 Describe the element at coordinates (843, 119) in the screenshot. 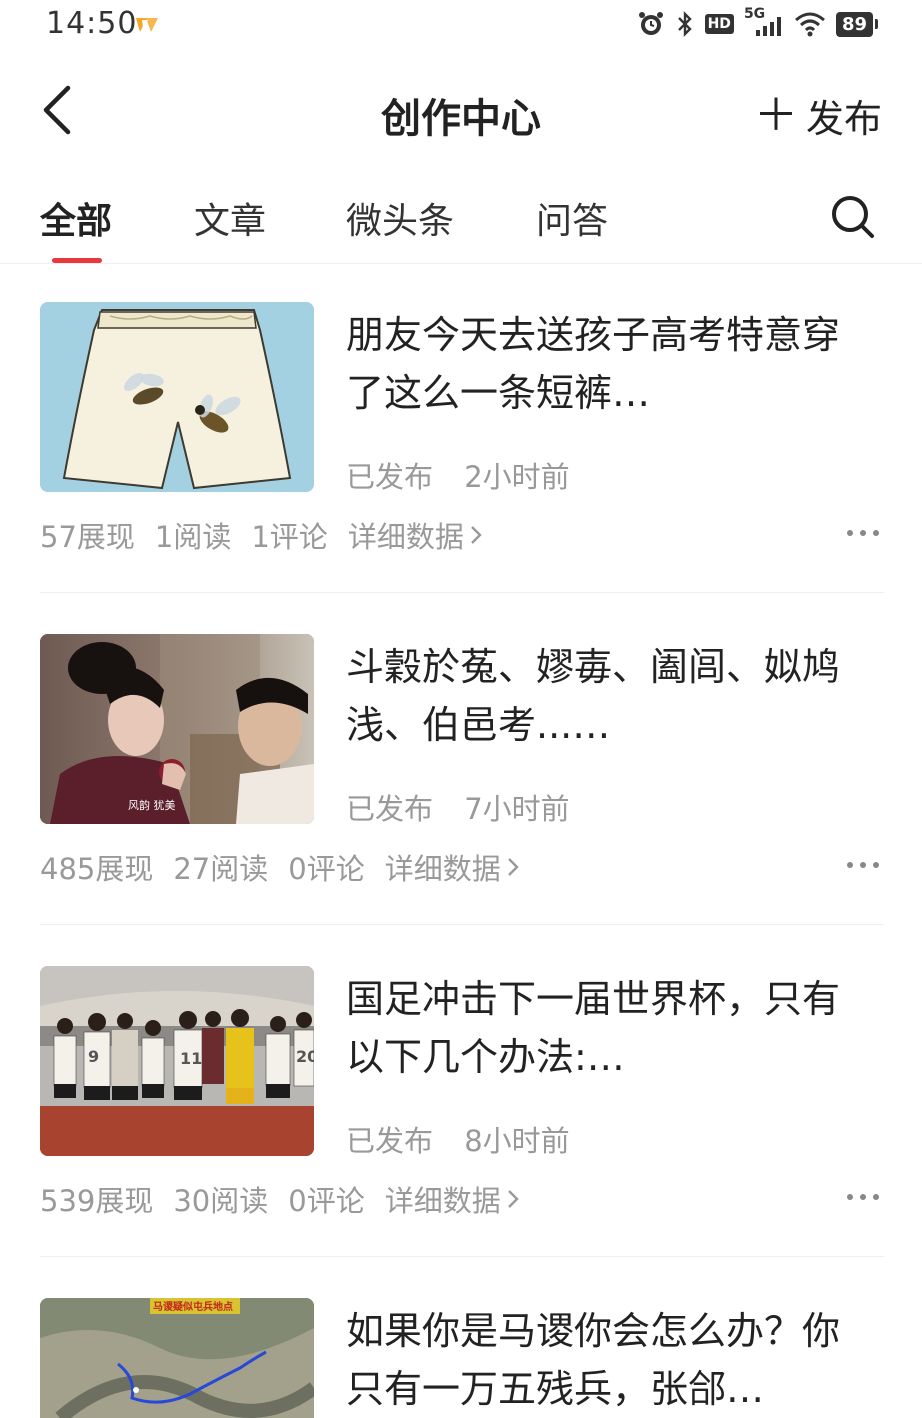

I see `publish-label: 发布` at that location.